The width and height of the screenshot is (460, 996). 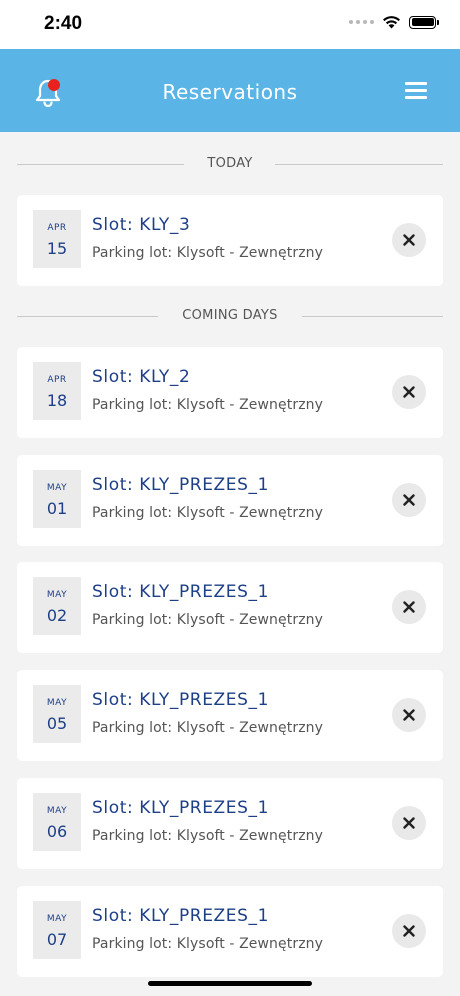 I want to click on date-badge: MAY 02, so click(x=57, y=606).